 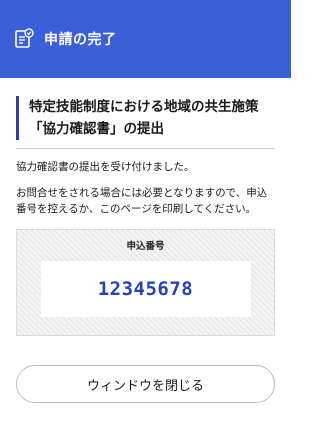 I want to click on document-check-icon, so click(x=24, y=39).